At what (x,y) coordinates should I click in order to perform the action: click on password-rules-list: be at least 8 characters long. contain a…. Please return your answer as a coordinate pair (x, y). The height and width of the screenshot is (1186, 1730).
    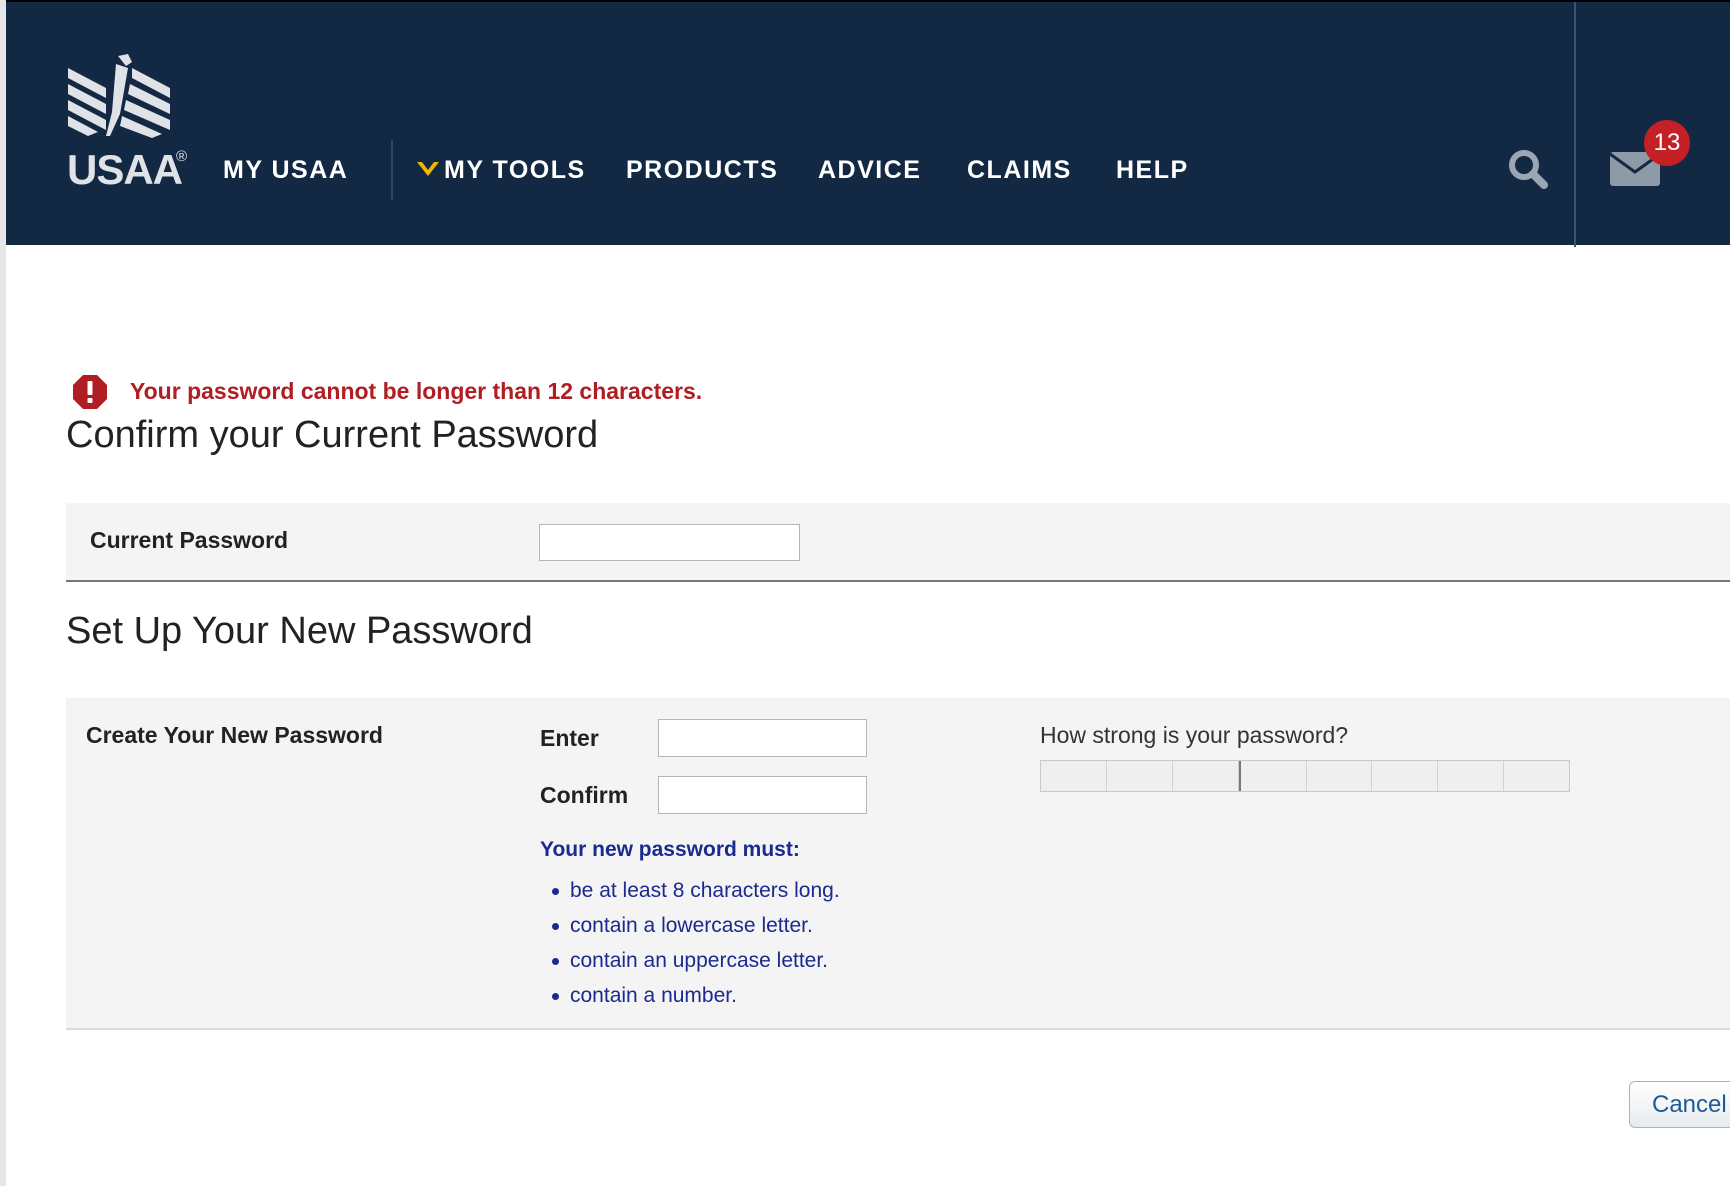
    Looking at the image, I should click on (695, 943).